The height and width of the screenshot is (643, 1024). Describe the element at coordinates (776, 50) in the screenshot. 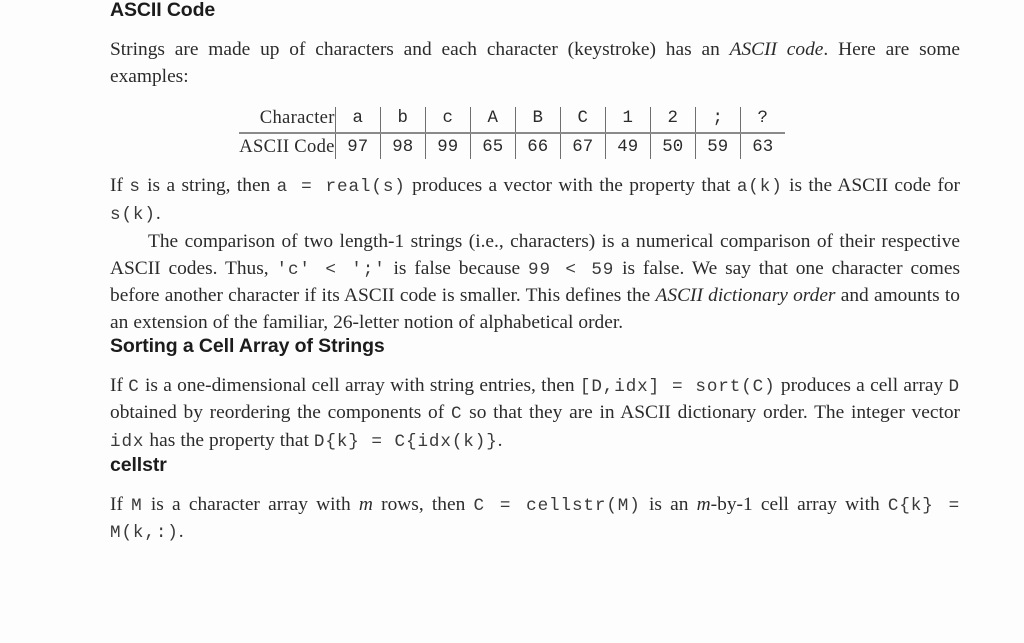

I see `intro-italic-ascii-code: ASCII code` at that location.